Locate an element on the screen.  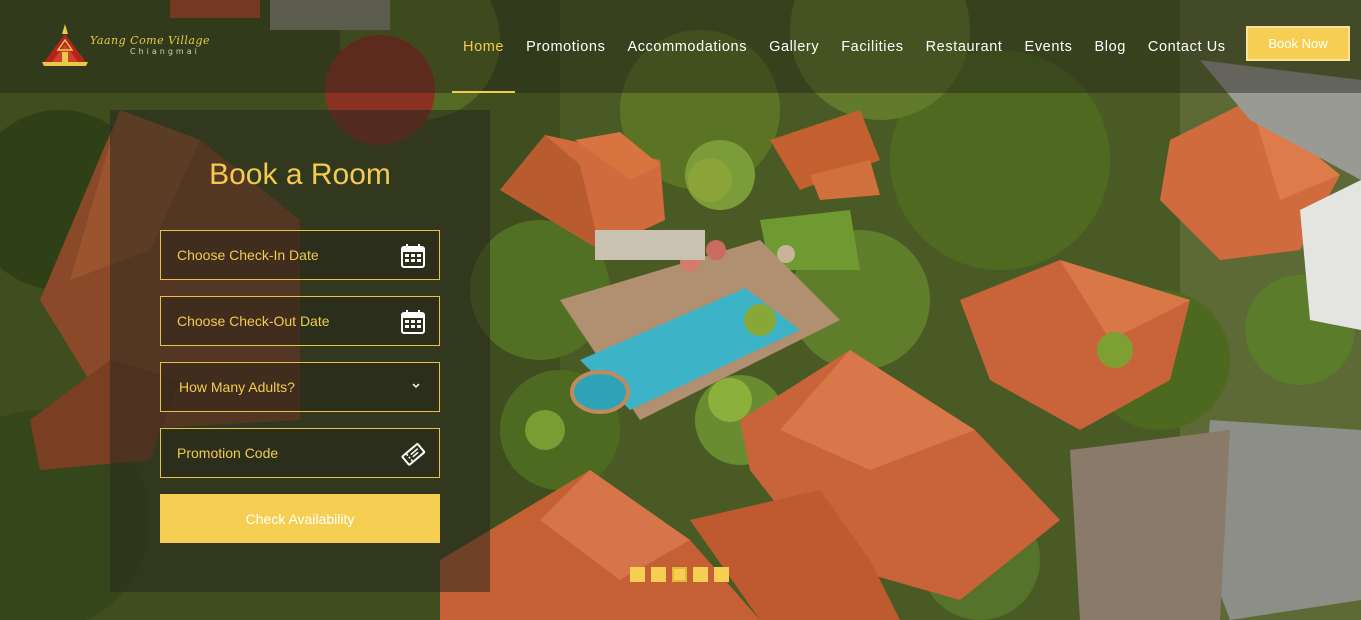
adults-select: How Many Adults? is located at coordinates (300, 387).